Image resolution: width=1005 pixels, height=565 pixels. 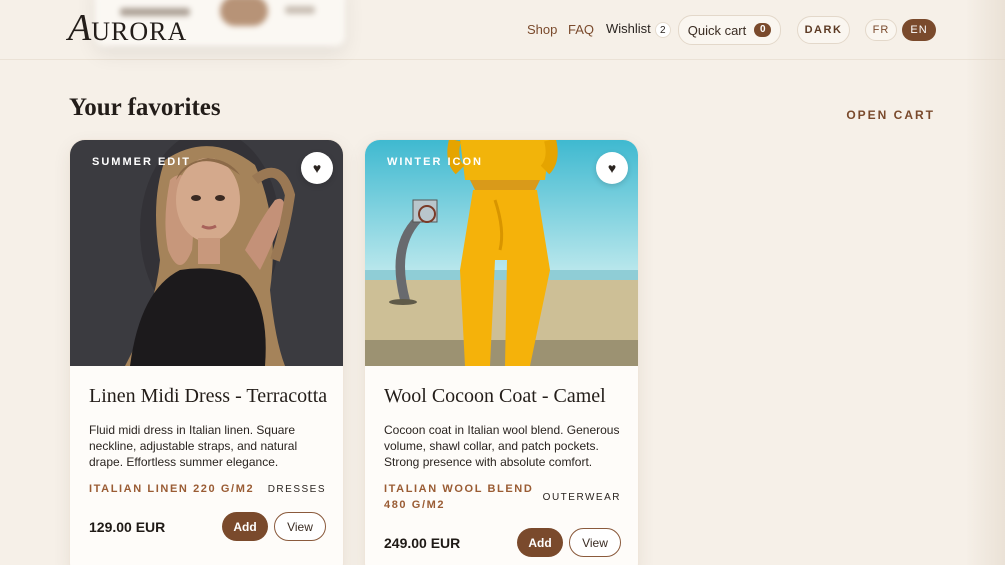 I want to click on nav-shop-link: Shop, so click(x=542, y=29).